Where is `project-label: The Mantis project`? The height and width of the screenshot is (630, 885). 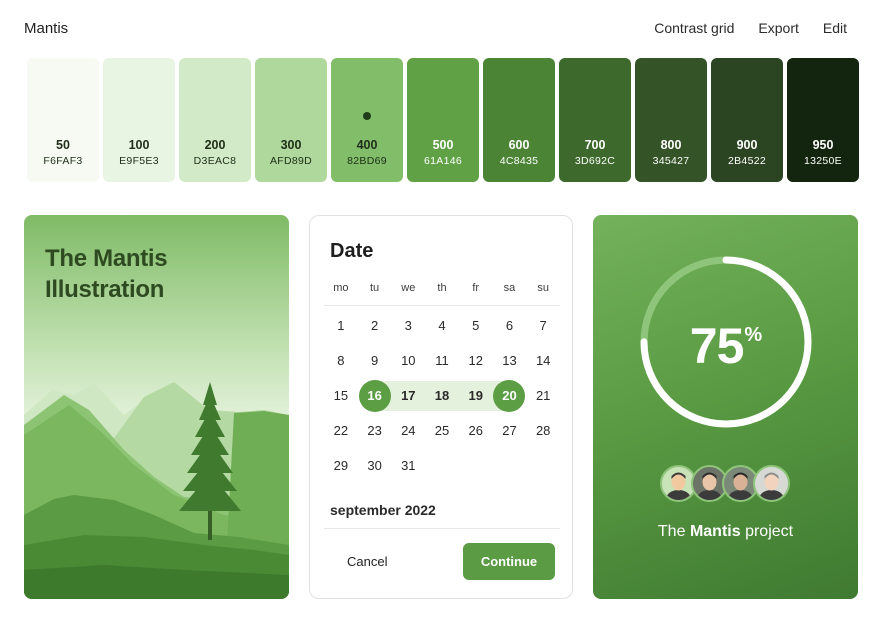
project-label: The Mantis project is located at coordinates (725, 532).